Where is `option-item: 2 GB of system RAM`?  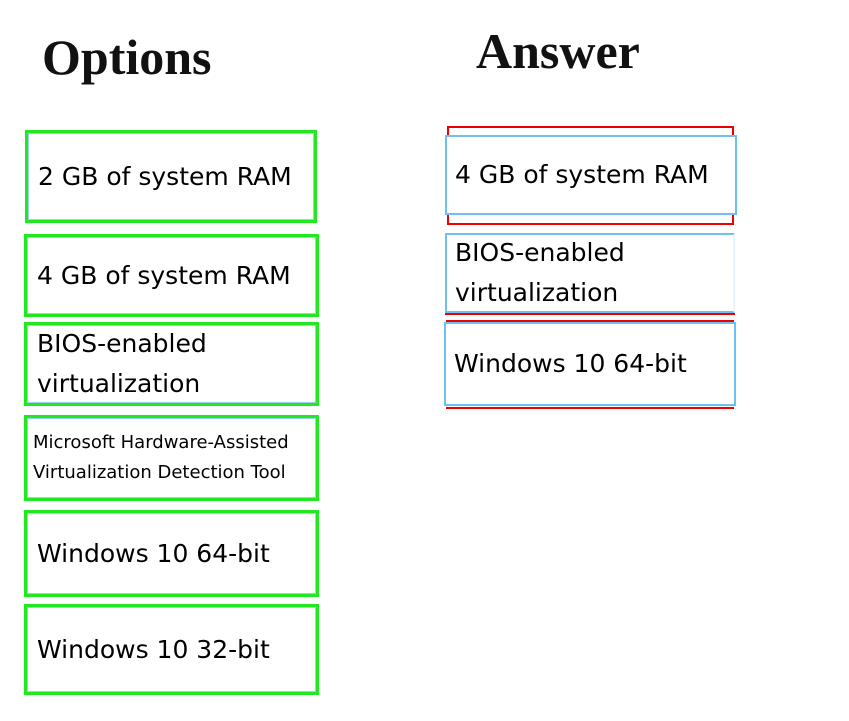
option-item: 2 GB of system RAM is located at coordinates (171, 176).